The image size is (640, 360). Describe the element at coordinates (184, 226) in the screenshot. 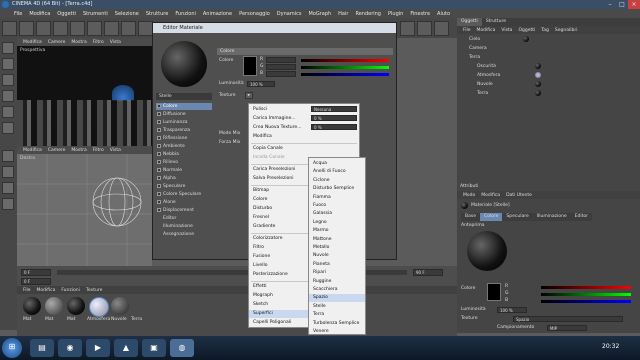

I see `channel-item: Illuminazione` at that location.